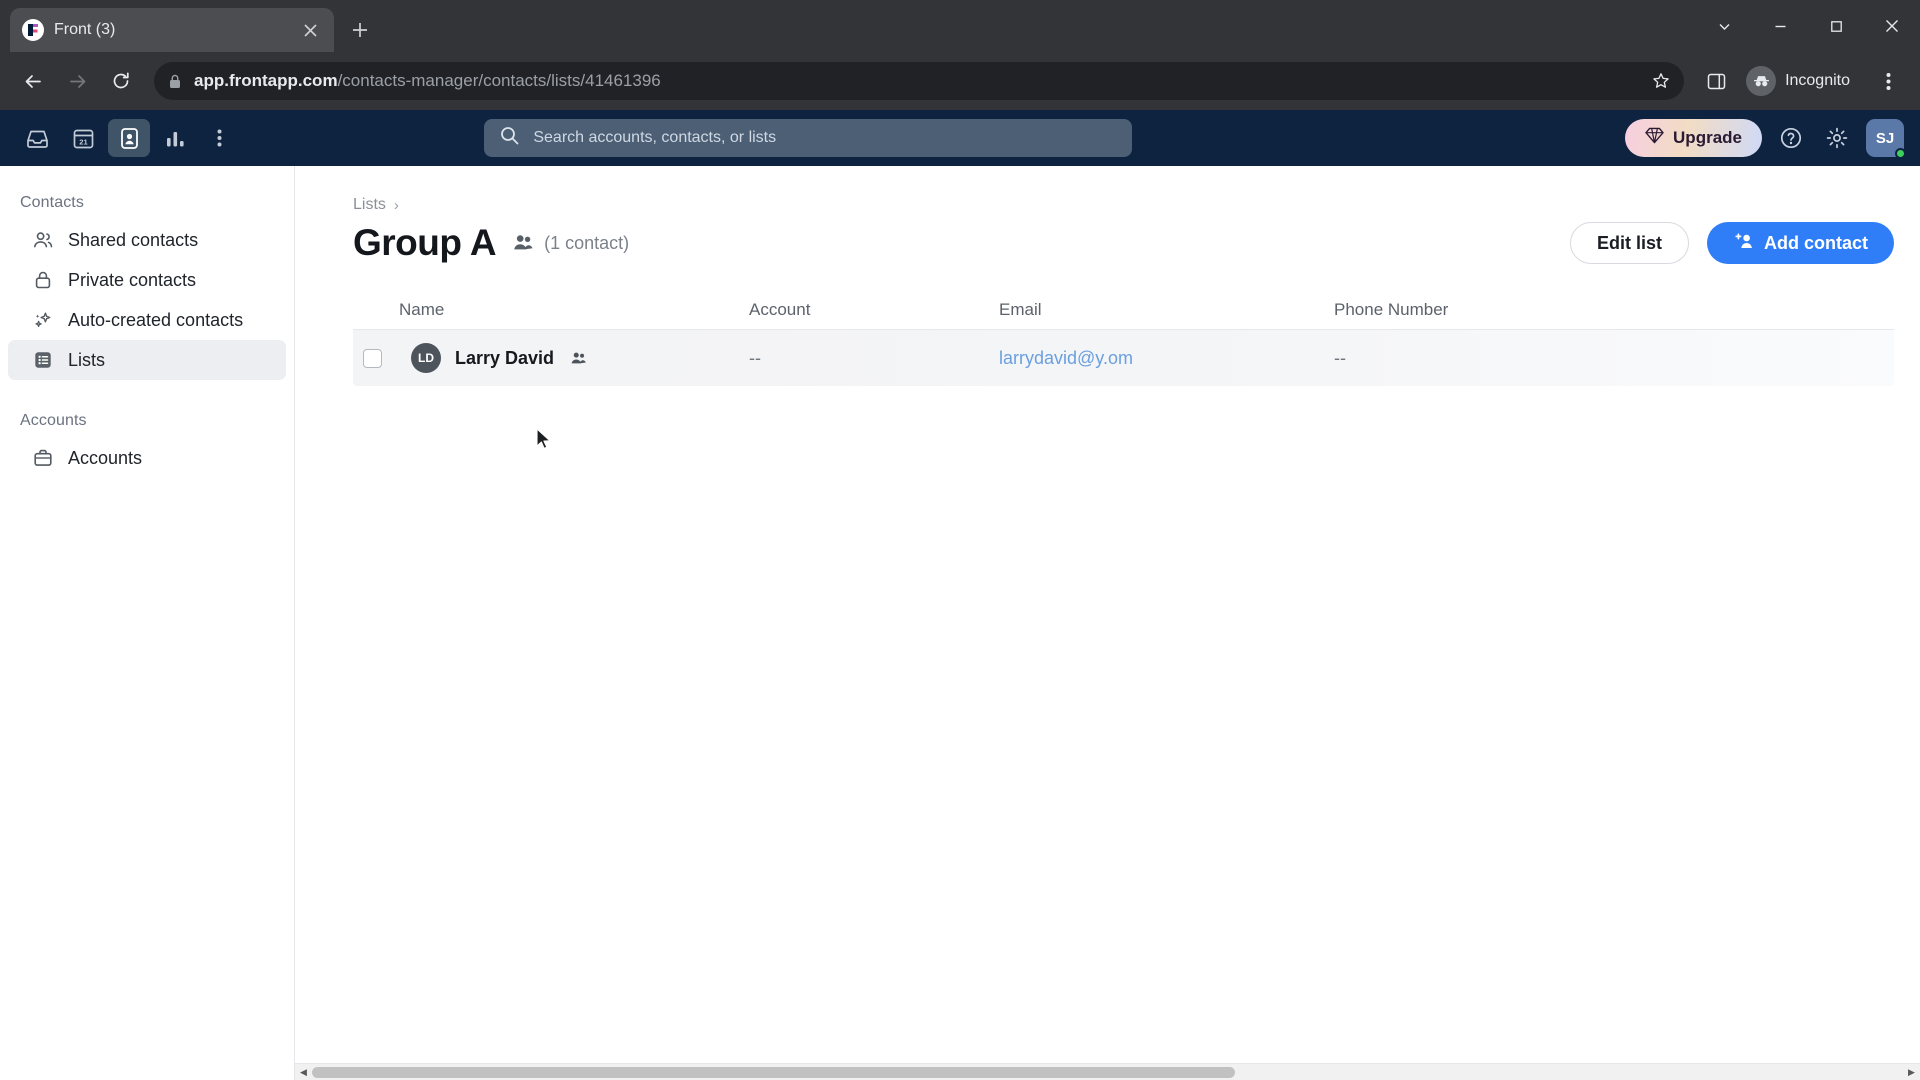 The width and height of the screenshot is (1920, 1080). What do you see at coordinates (121, 81) in the screenshot?
I see `reload-icon` at bounding box center [121, 81].